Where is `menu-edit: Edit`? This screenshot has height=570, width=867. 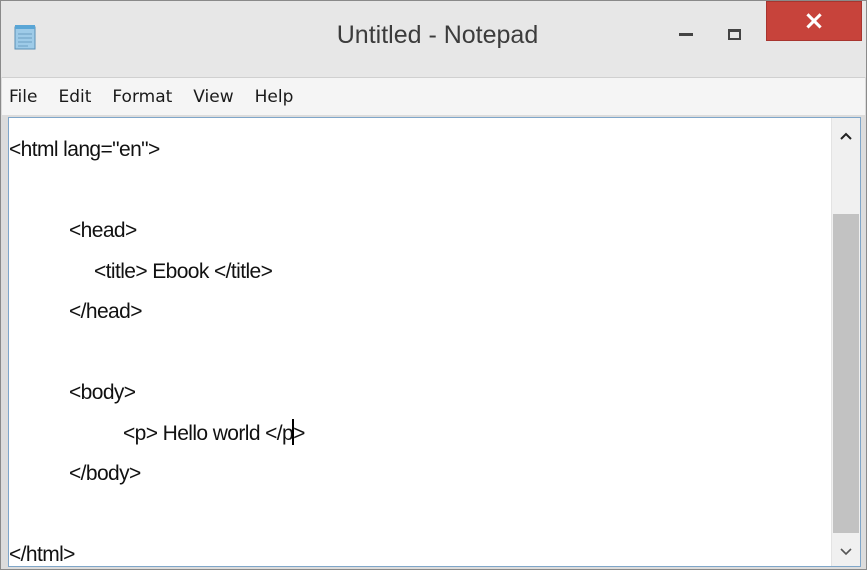 menu-edit: Edit is located at coordinates (74, 97).